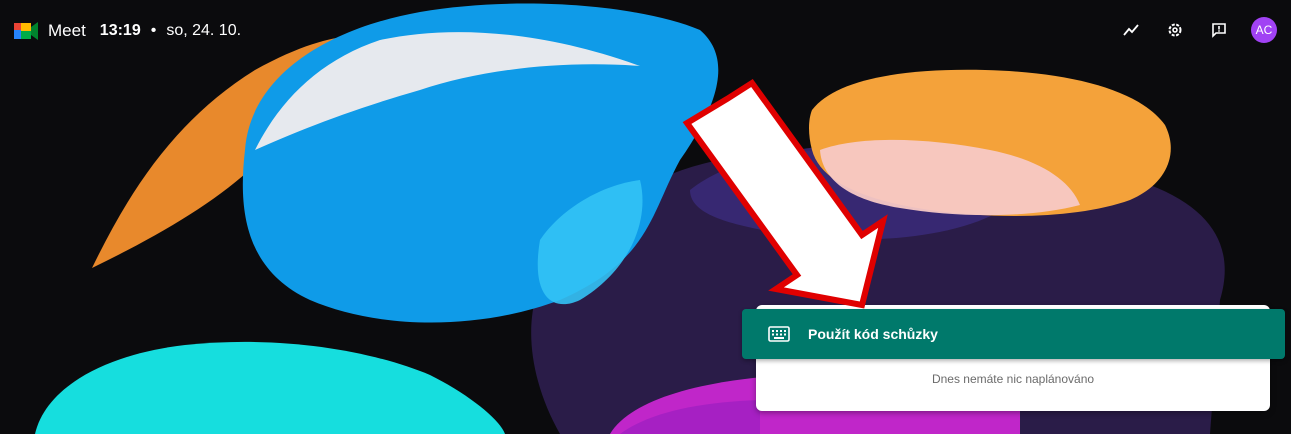 The height and width of the screenshot is (434, 1291). What do you see at coordinates (1264, 30) in the screenshot?
I see `avatar: AC` at bounding box center [1264, 30].